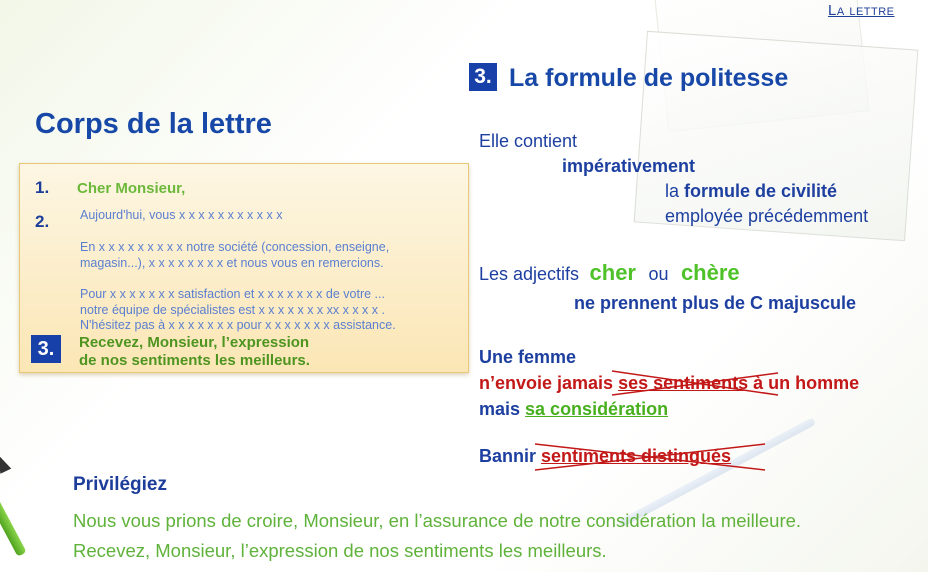 The image size is (928, 572). I want to click on rule-text: Les adjectifs, so click(529, 274).